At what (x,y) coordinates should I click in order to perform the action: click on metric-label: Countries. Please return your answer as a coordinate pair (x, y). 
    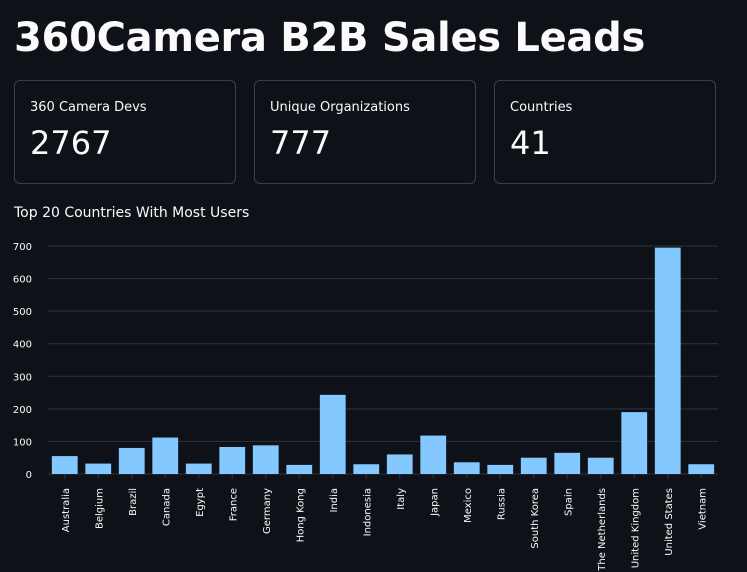
    Looking at the image, I should click on (541, 107).